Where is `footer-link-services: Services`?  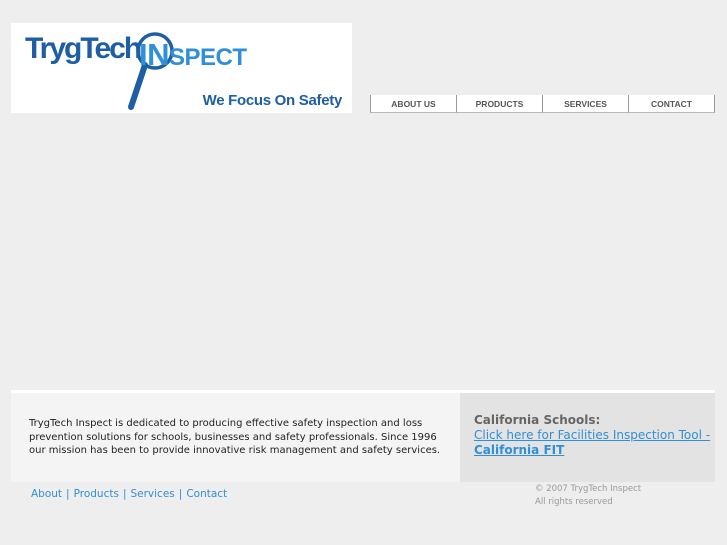
footer-link-services: Services is located at coordinates (152, 494).